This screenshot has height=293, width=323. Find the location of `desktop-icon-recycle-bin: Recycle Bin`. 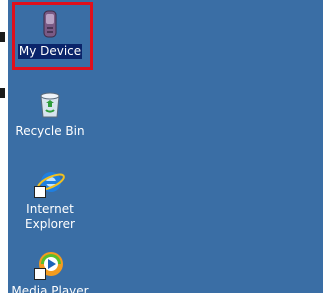

desktop-icon-recycle-bin: Recycle Bin is located at coordinates (50, 113).